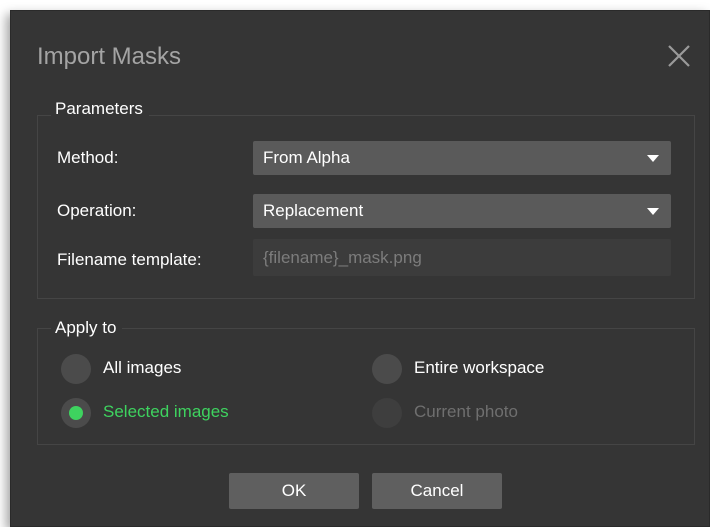 The height and width of the screenshot is (527, 710). I want to click on ok-button: OK, so click(294, 491).